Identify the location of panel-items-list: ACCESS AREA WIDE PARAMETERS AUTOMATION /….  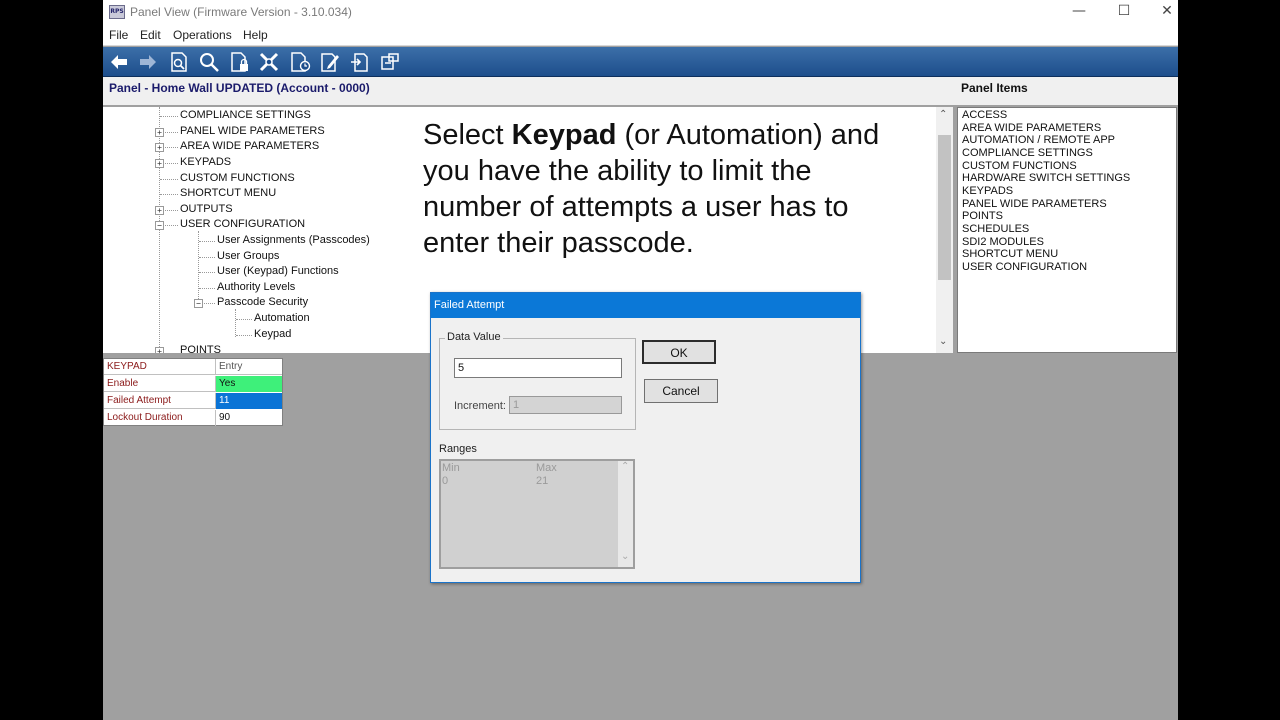
(1067, 230).